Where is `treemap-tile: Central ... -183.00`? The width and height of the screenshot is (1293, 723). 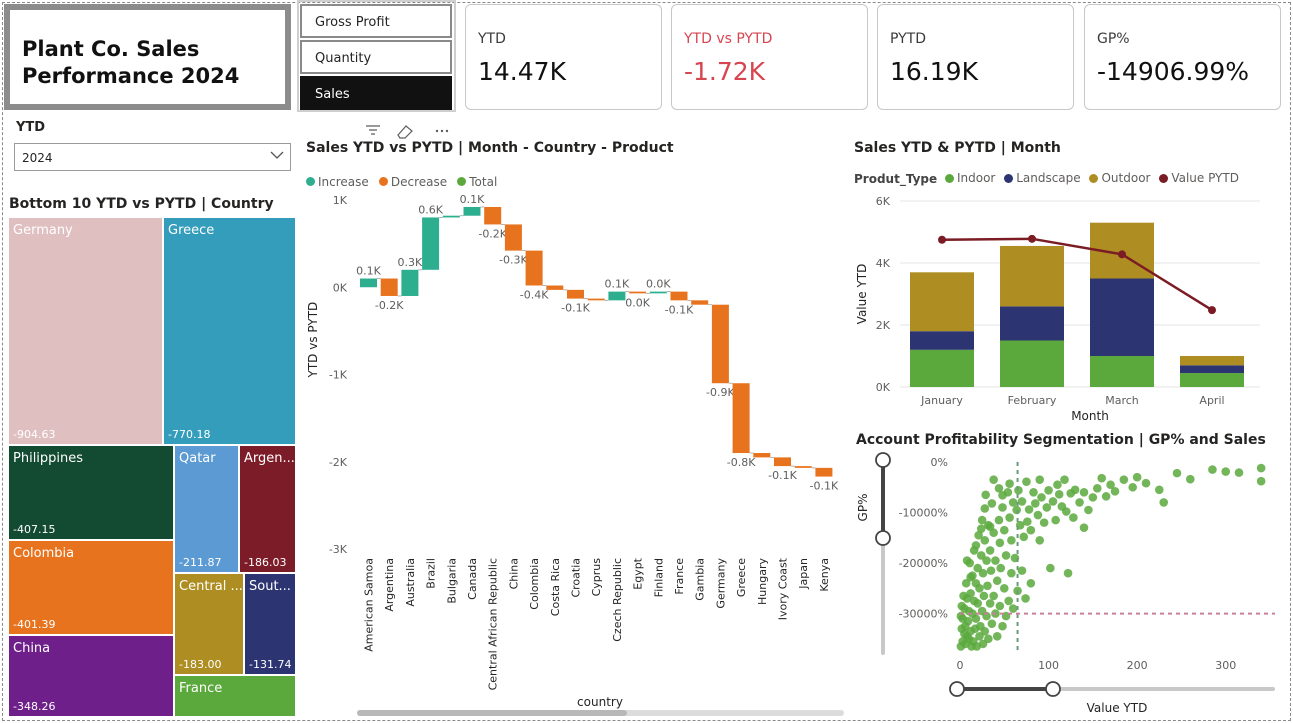 treemap-tile: Central ... -183.00 is located at coordinates (209, 624).